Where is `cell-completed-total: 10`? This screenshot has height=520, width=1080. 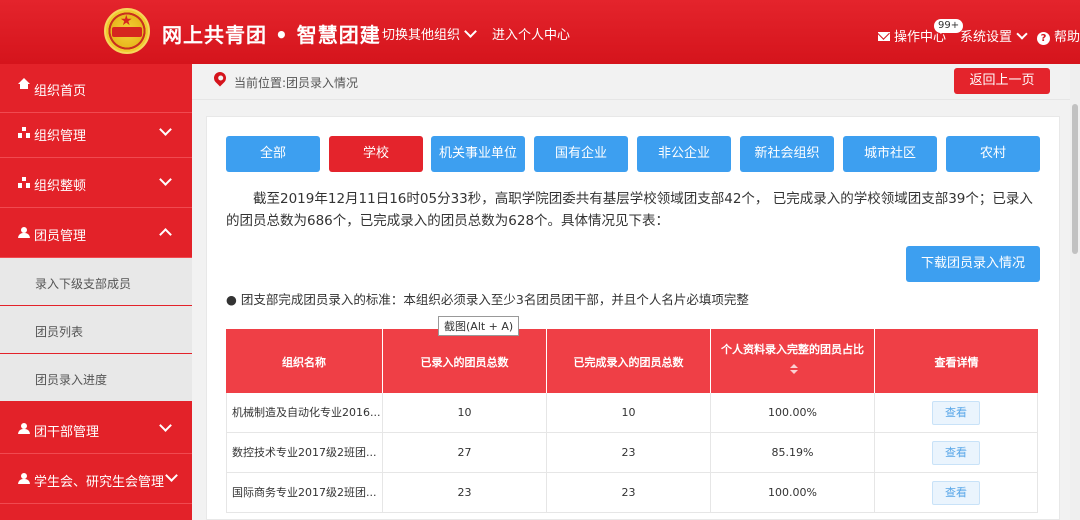
cell-completed-total: 10 is located at coordinates (629, 413).